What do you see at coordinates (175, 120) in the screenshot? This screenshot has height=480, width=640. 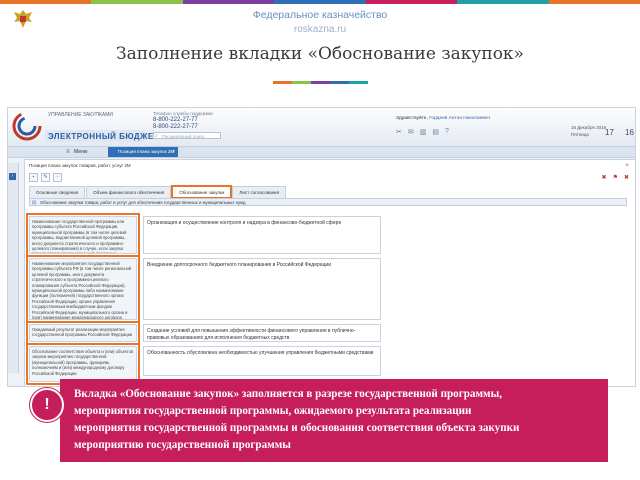 I see `helpdesk-phone: 8-800-222-27-77` at bounding box center [175, 120].